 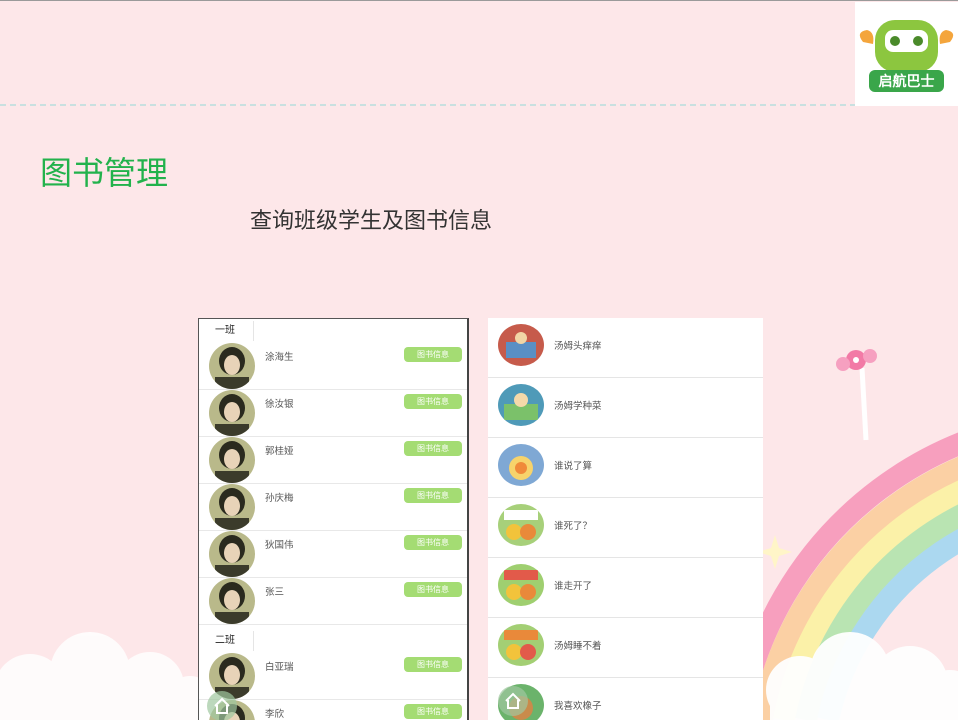 I want to click on student-row: 张三 图书信息, so click(x=333, y=601).